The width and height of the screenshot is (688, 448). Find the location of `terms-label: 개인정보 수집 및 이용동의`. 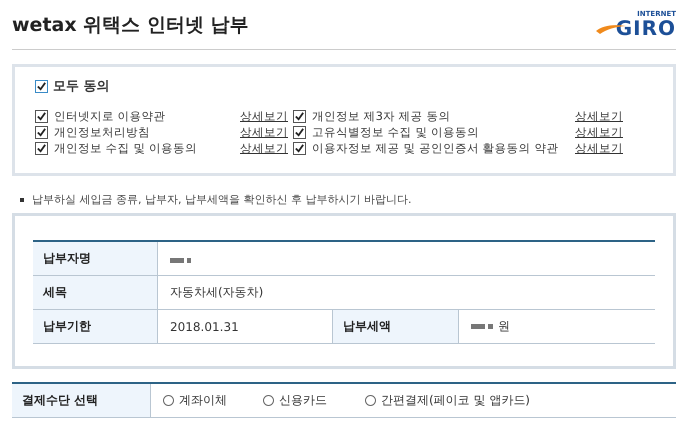

terms-label: 개인정보 수집 및 이용동의 is located at coordinates (126, 148).